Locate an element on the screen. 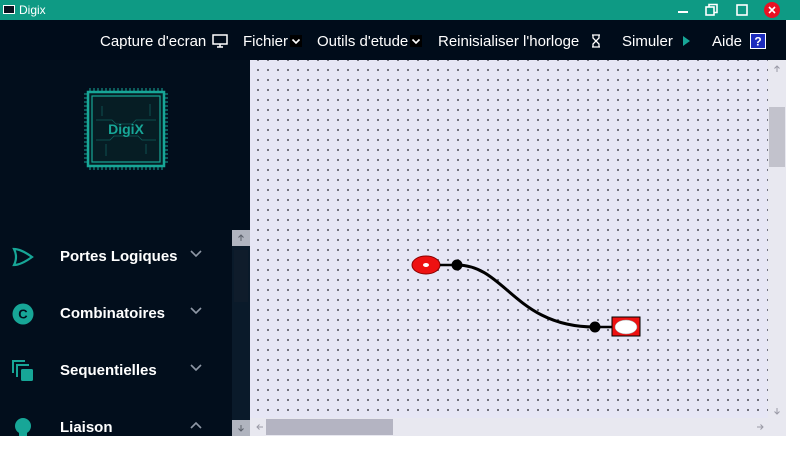 The height and width of the screenshot is (450, 800). close-button is located at coordinates (772, 10).